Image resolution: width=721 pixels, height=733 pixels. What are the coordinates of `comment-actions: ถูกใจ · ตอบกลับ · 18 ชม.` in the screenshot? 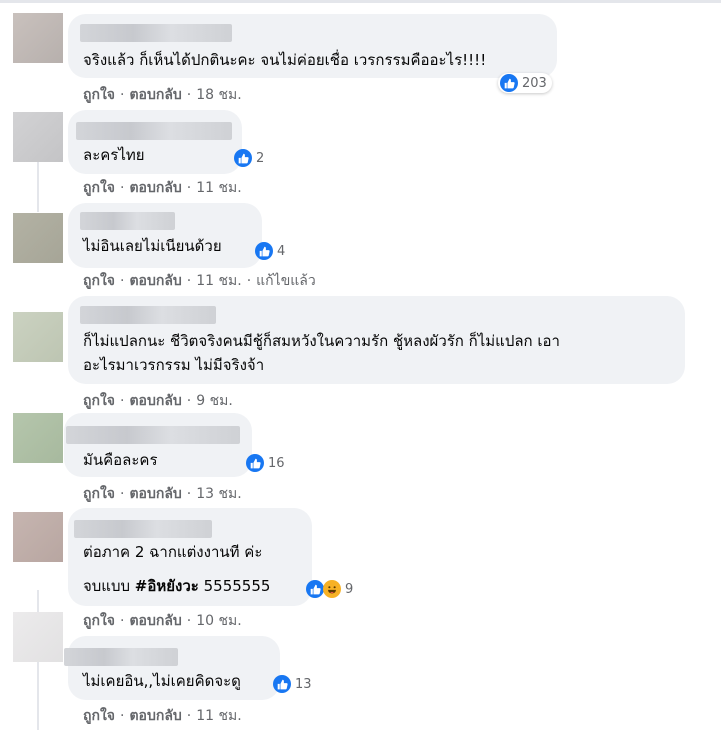 It's located at (162, 95).